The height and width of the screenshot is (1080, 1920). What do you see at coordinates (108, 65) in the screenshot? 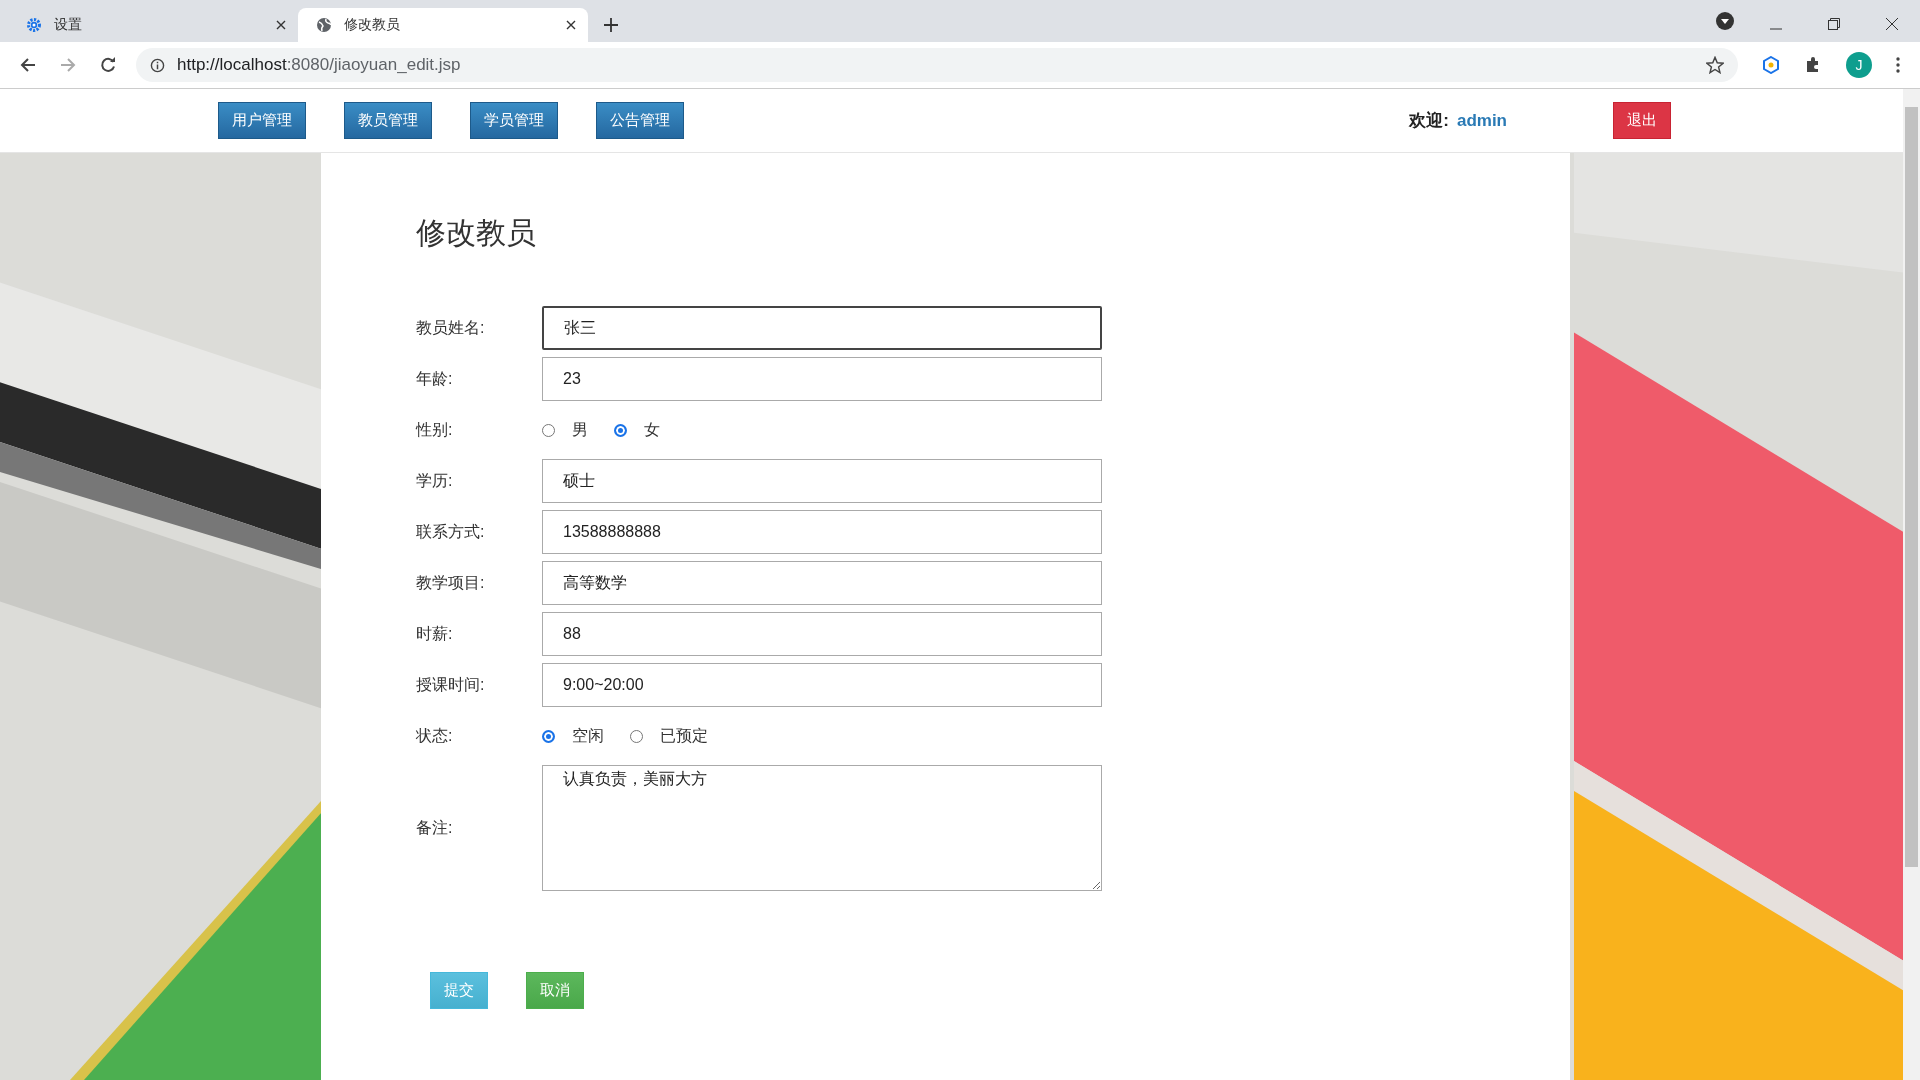
I see `reload-icon` at bounding box center [108, 65].